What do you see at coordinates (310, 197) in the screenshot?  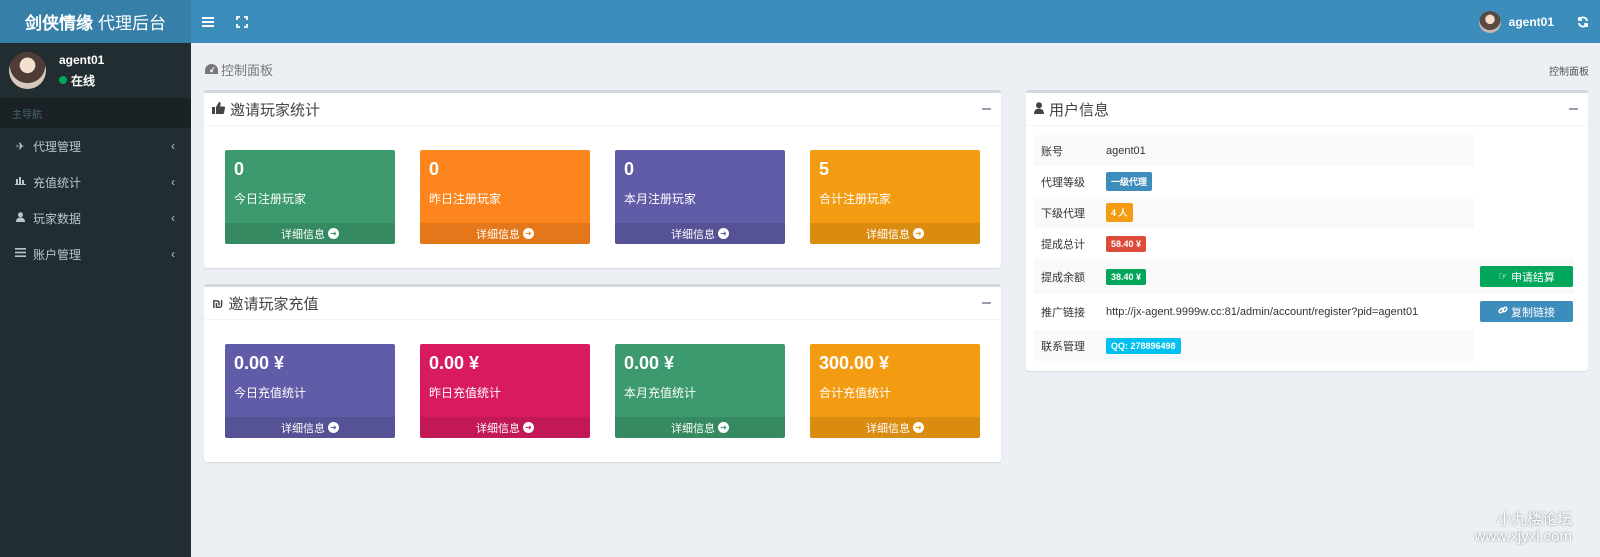 I see `stat-tile-today-register: 0 今日注册玩家 详细信息 ➜` at bounding box center [310, 197].